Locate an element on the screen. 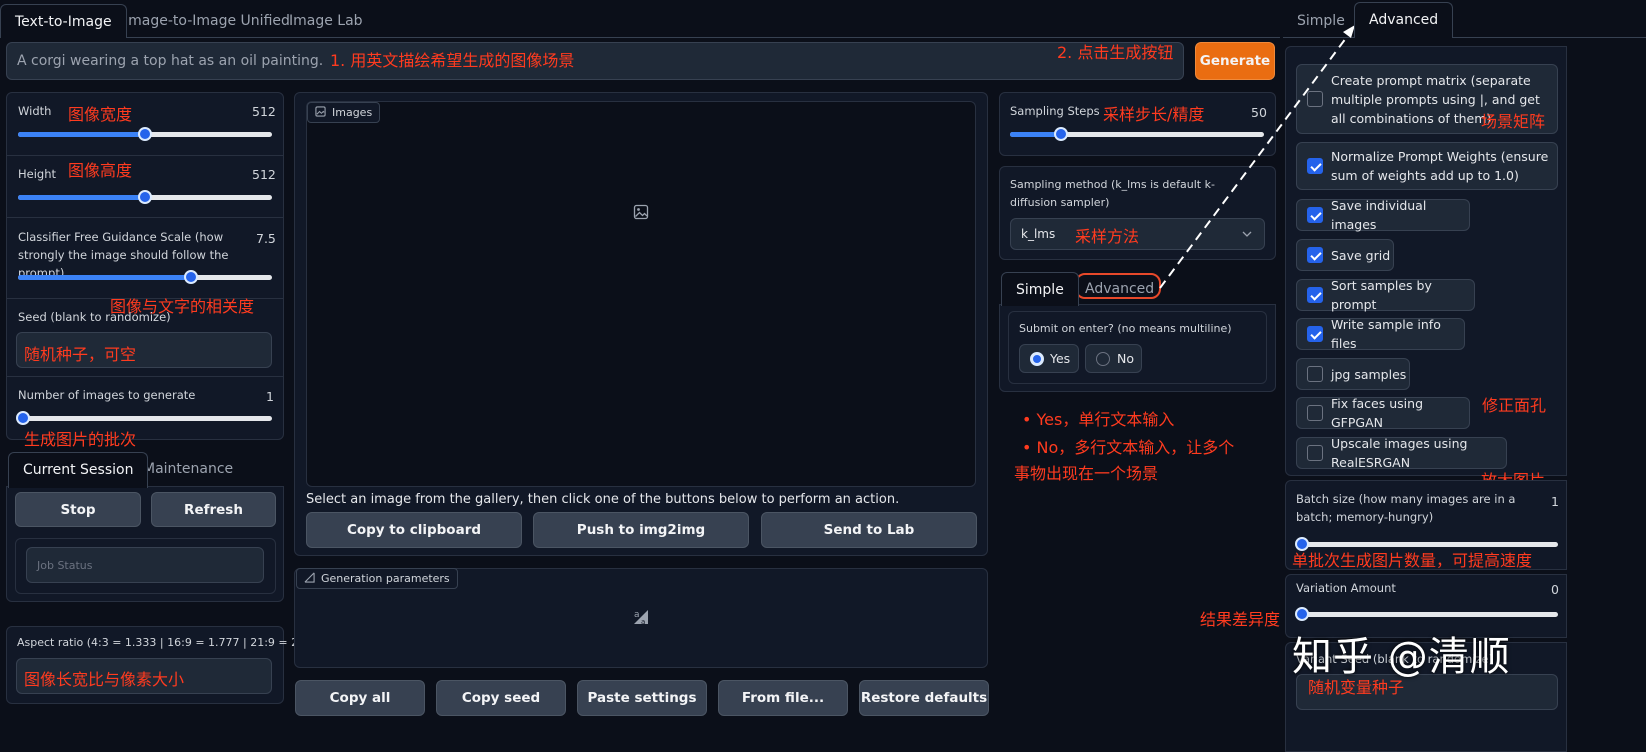 The height and width of the screenshot is (752, 1646). submit-no-label: No is located at coordinates (1125, 358).